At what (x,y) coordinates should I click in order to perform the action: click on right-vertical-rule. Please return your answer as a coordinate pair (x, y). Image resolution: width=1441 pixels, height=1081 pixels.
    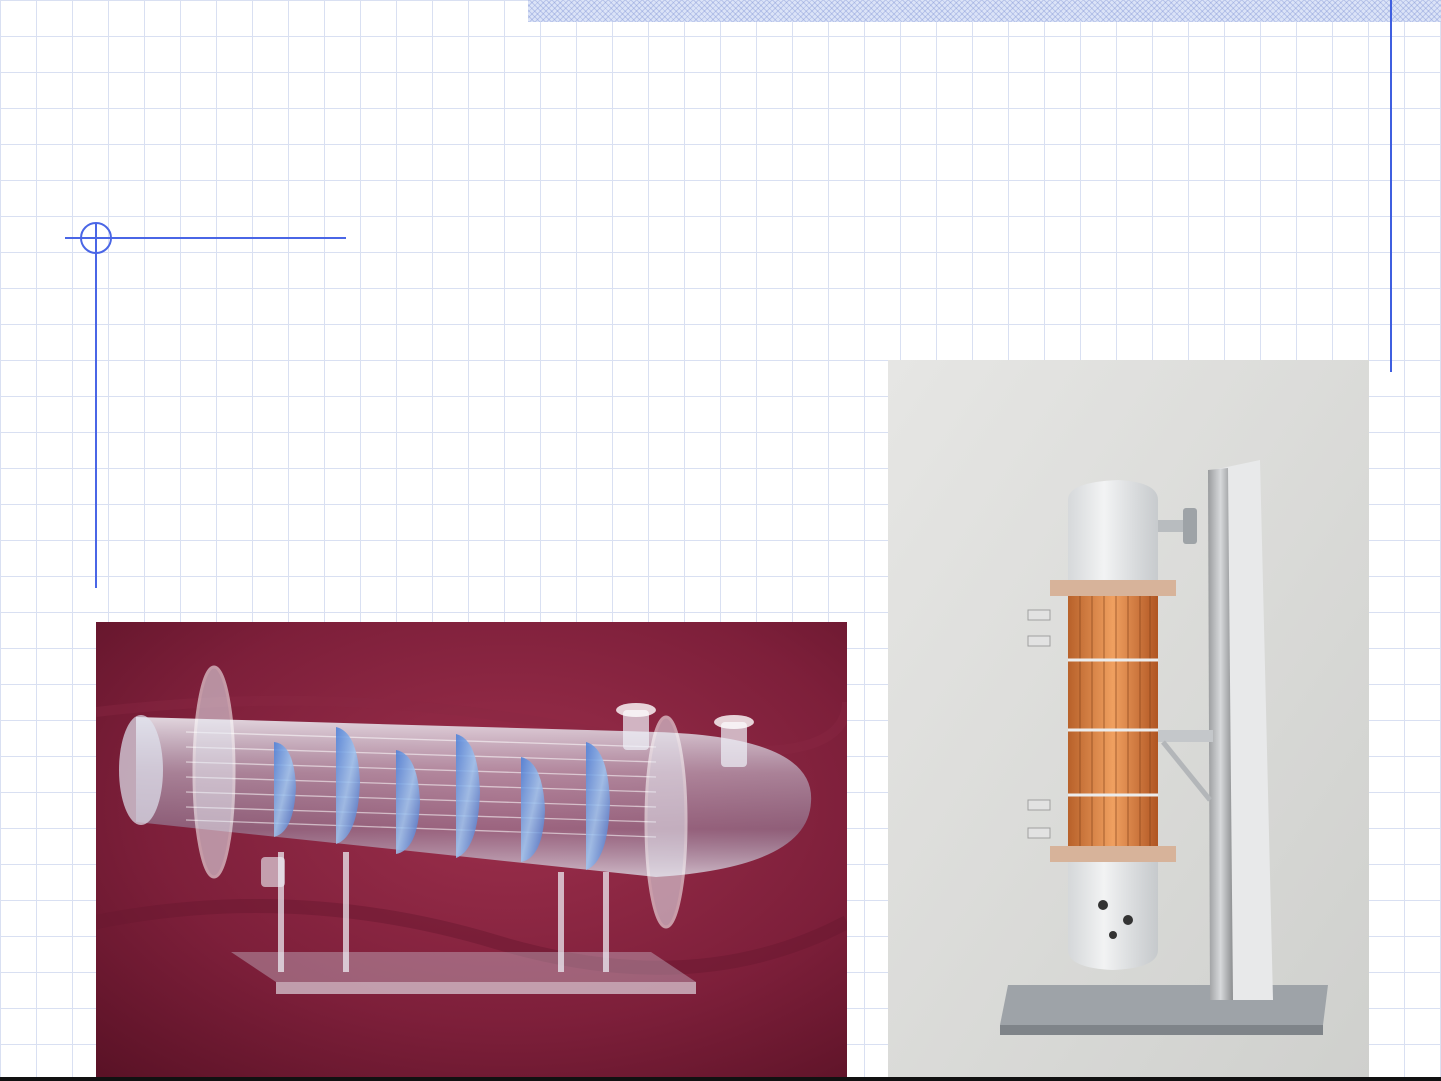
    Looking at the image, I should click on (1391, 186).